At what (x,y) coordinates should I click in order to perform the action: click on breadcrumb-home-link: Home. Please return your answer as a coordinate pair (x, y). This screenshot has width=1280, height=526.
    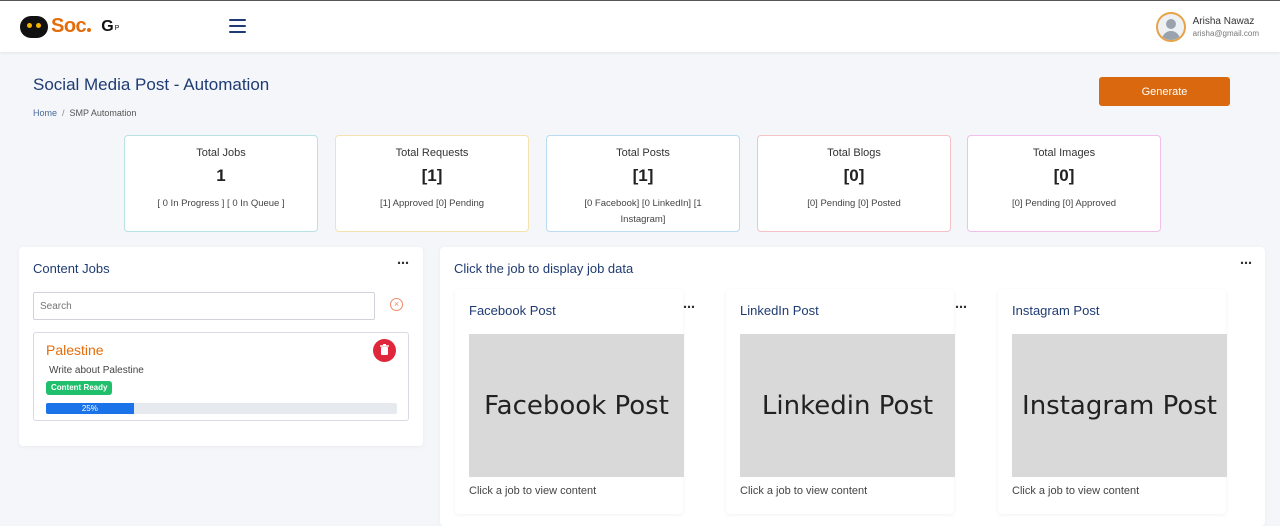
    Looking at the image, I should click on (45, 113).